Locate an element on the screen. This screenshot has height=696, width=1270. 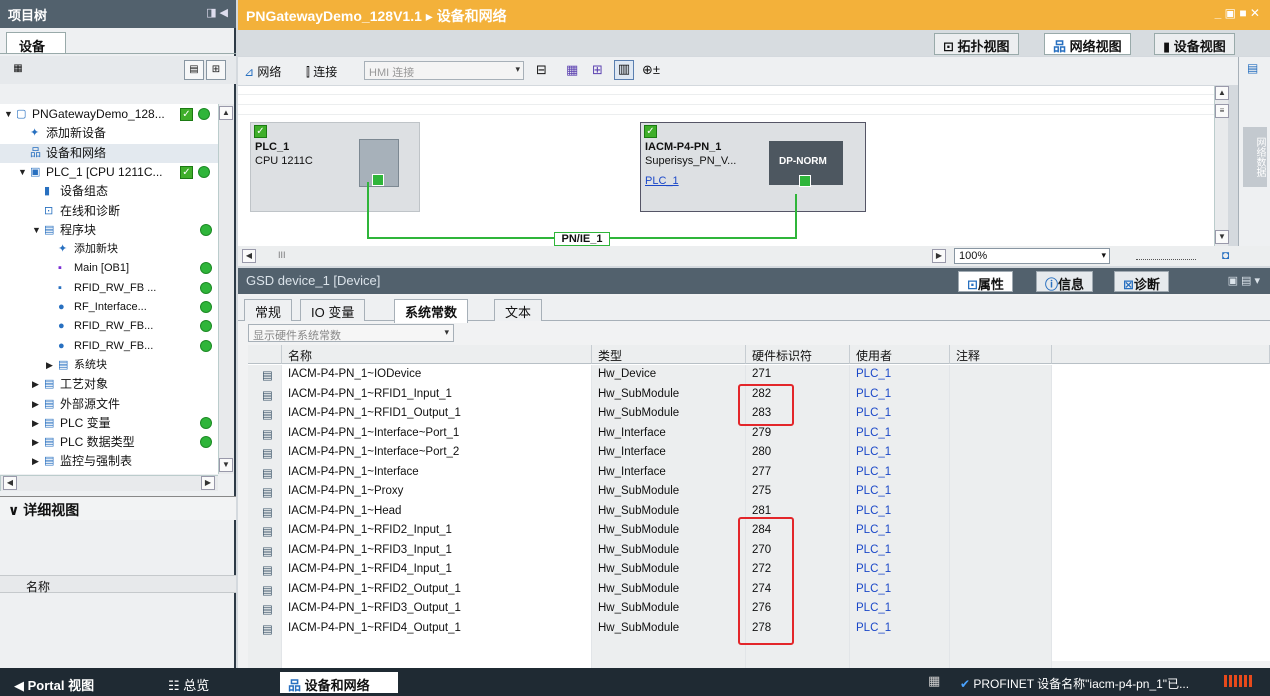
canvas-scroll-up-icon: ▲ is located at coordinates (1222, 93).